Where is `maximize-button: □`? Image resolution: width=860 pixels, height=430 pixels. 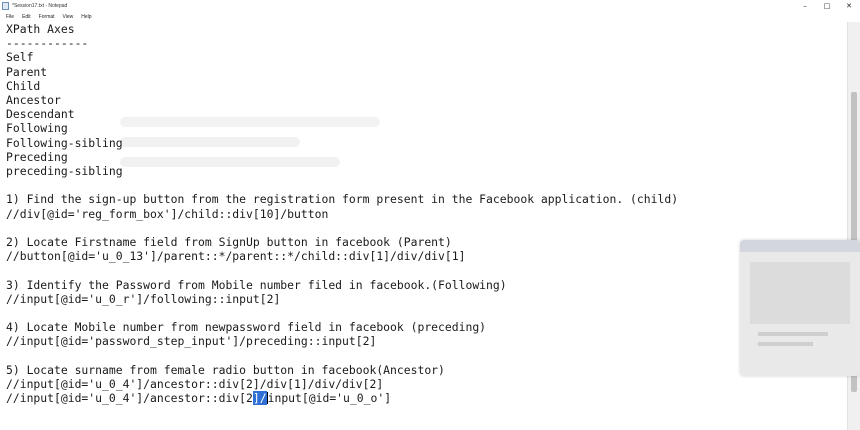 maximize-button: □ is located at coordinates (827, 6).